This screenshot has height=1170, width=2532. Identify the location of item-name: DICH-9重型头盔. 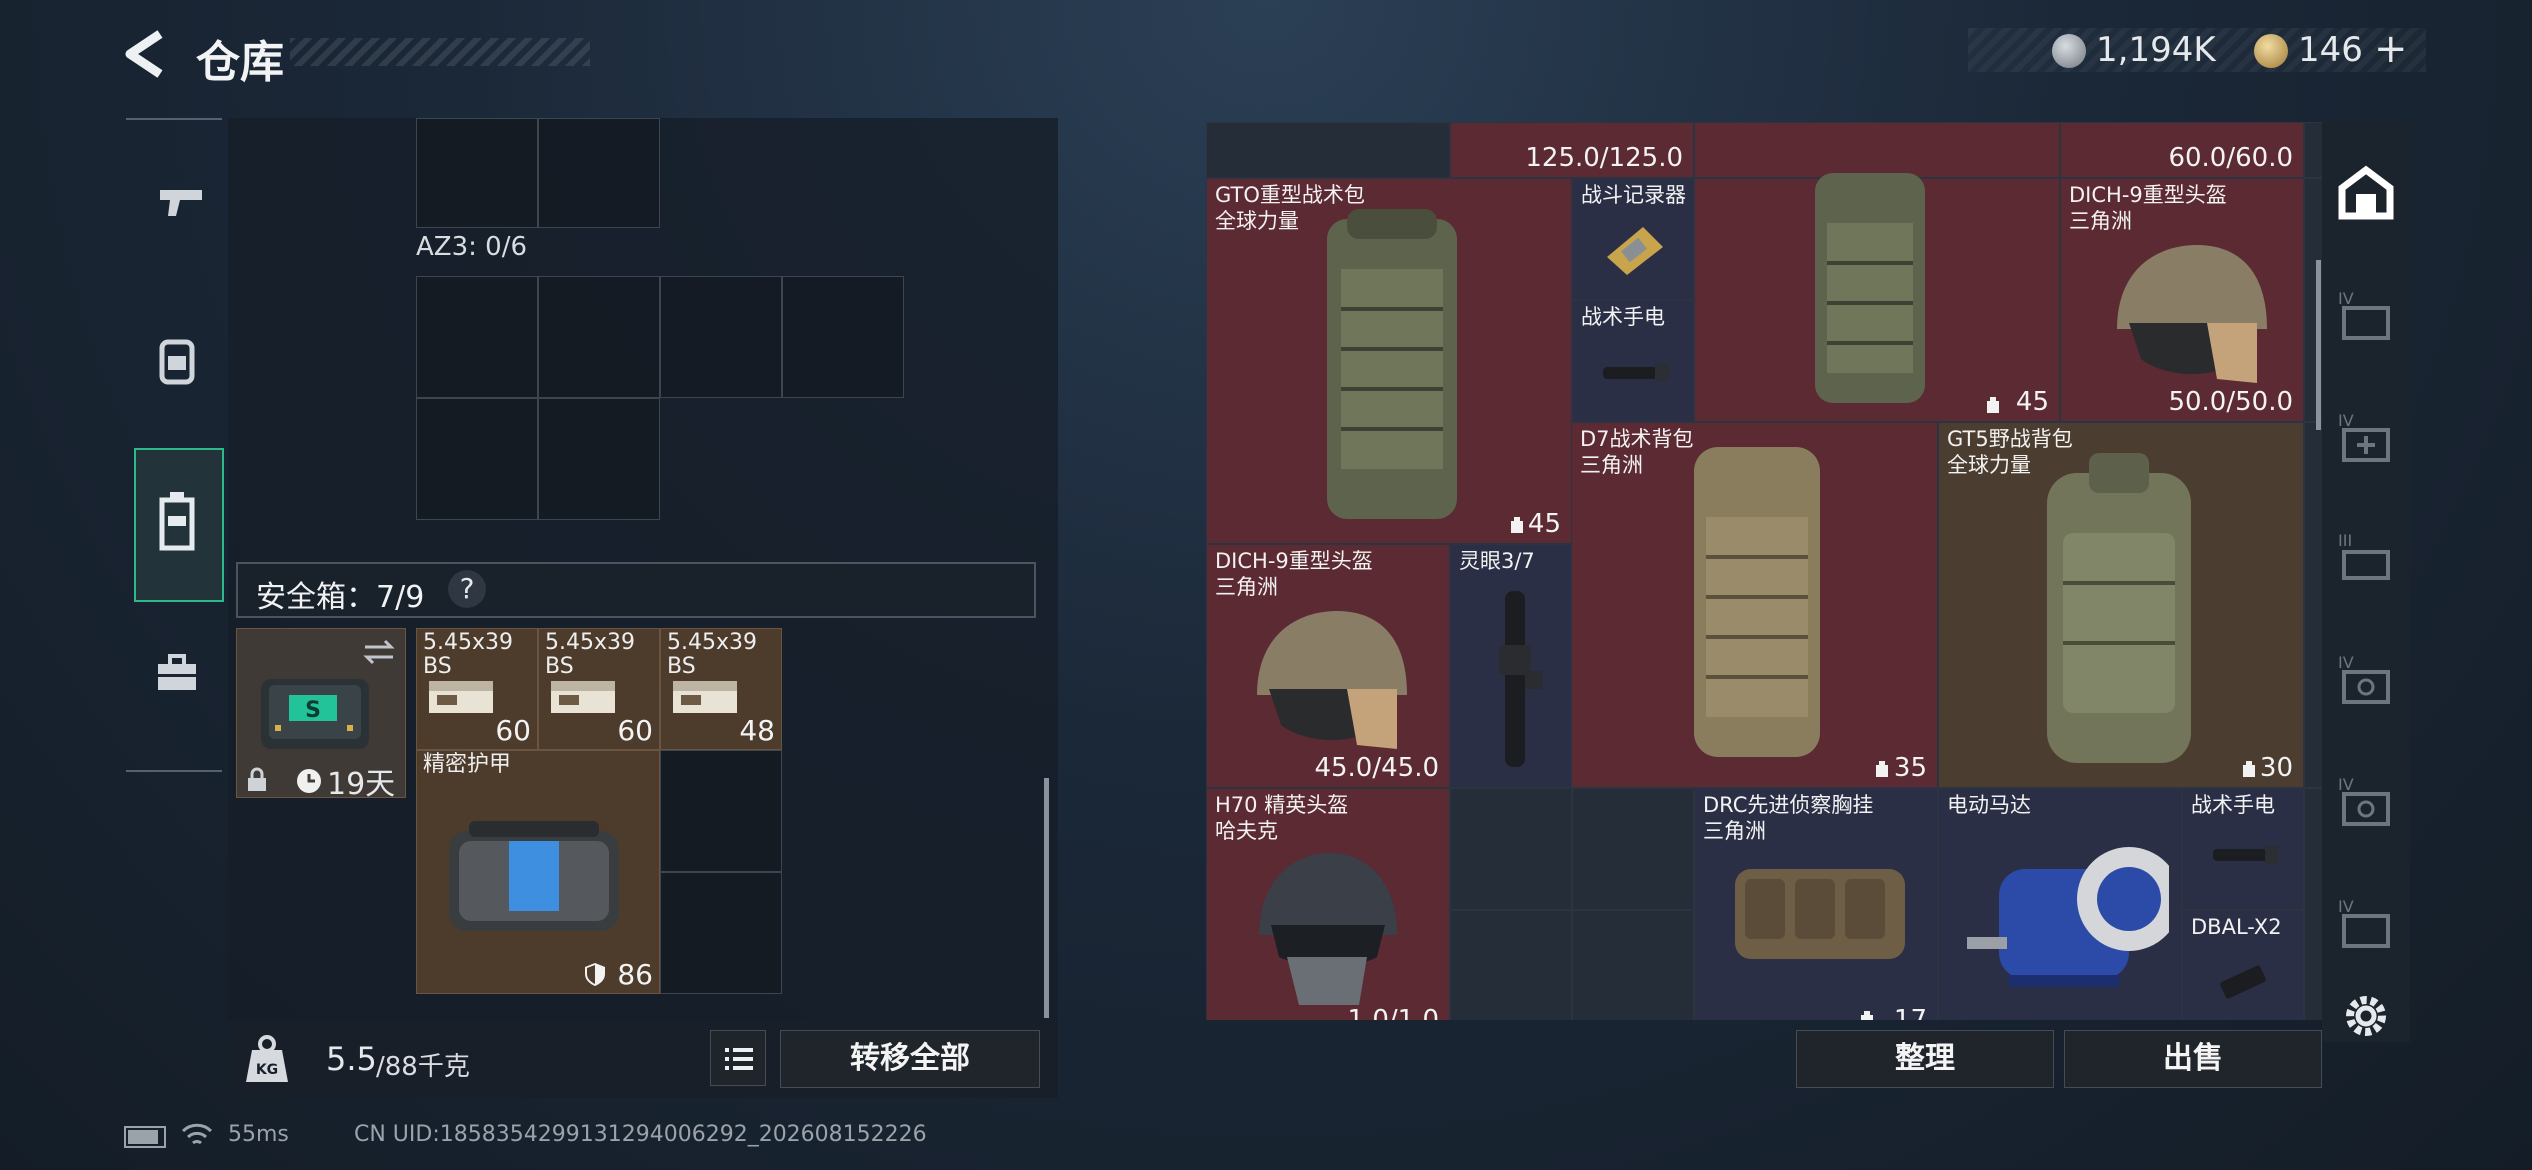
(2148, 195).